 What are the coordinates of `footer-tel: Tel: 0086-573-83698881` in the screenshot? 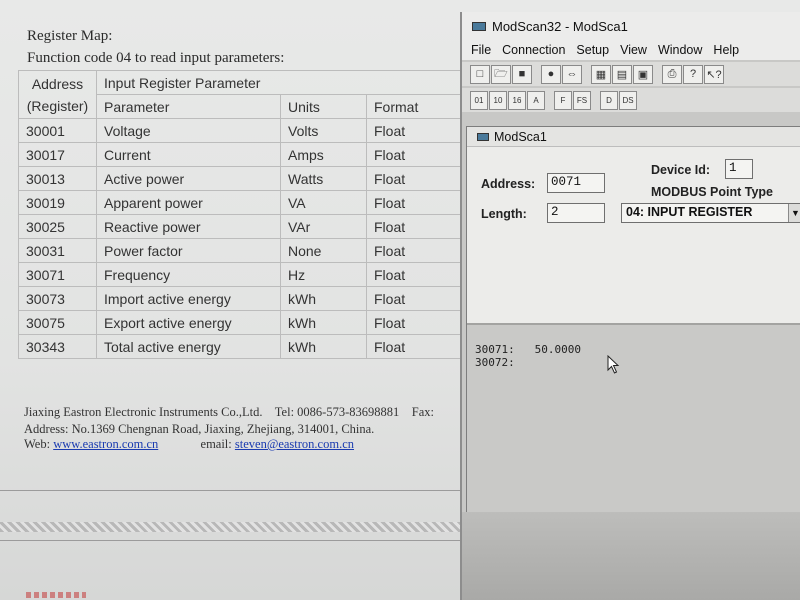 It's located at (337, 412).